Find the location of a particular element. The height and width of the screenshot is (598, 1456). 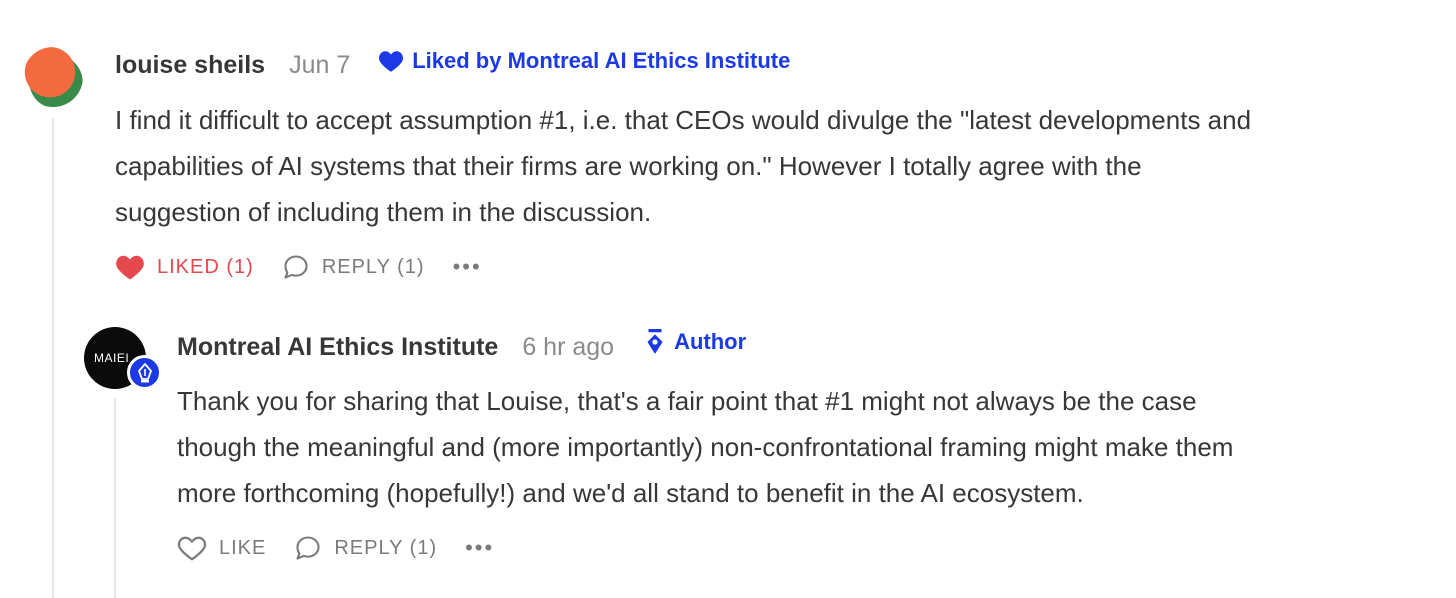

comment-actions: LIKED (1) REPLY (1) ••• is located at coordinates (298, 267).